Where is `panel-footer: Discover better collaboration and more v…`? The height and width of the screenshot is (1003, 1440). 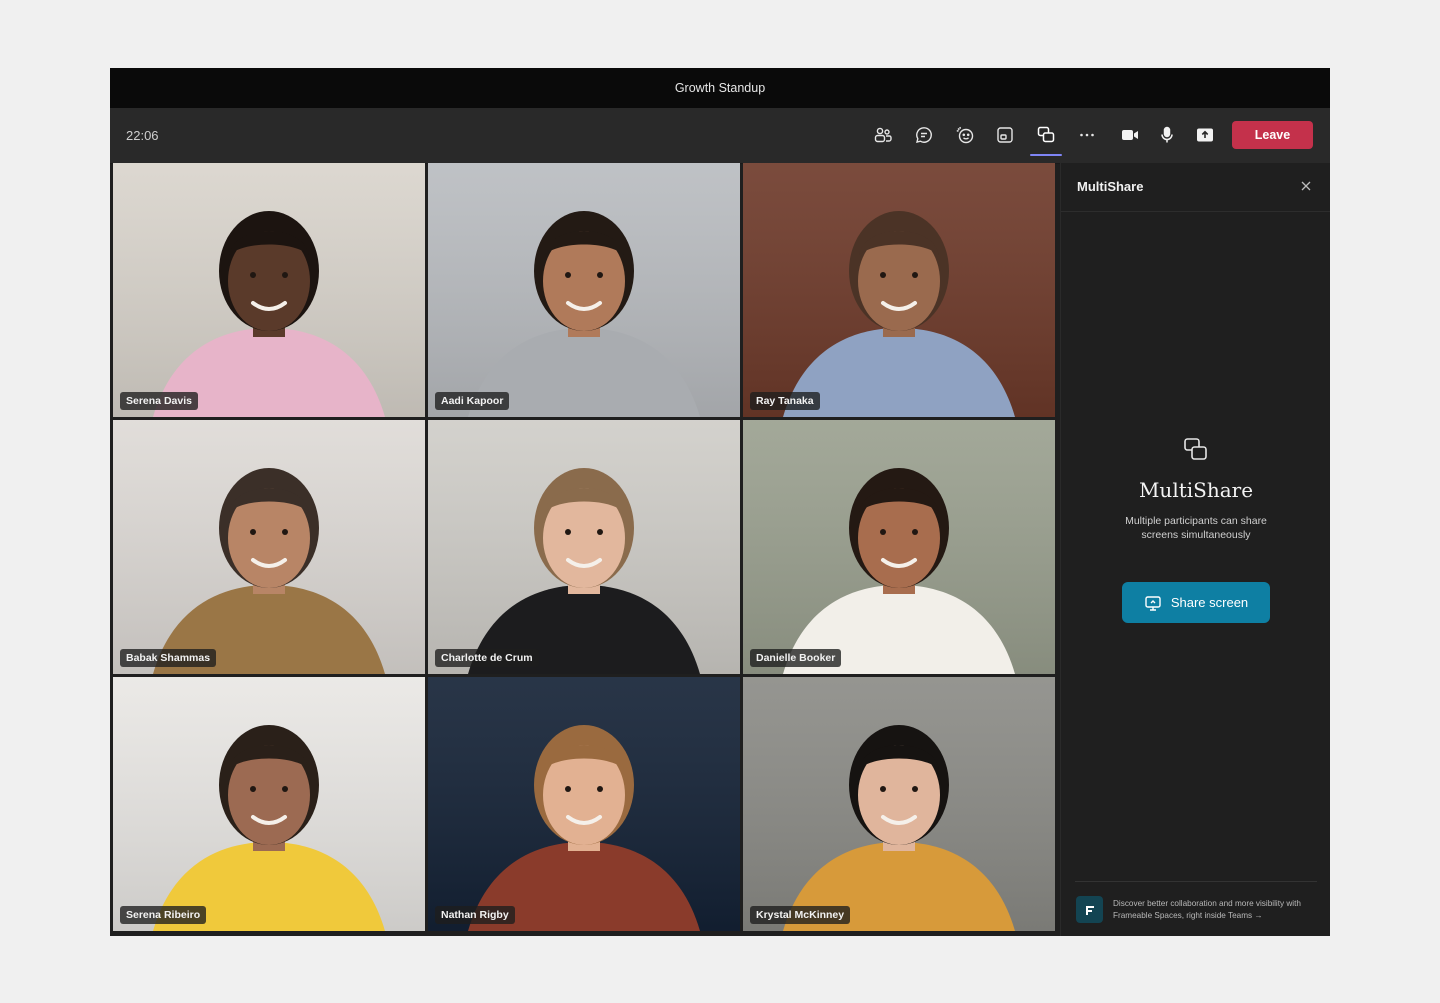
panel-footer: Discover better collaboration and more v… is located at coordinates (1196, 902).